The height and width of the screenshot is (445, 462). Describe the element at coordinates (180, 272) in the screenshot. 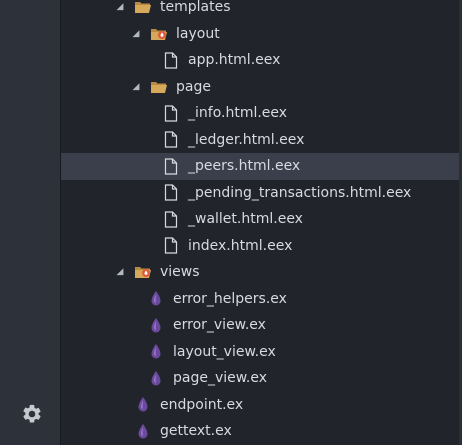

I see `tree-item-label: views` at that location.